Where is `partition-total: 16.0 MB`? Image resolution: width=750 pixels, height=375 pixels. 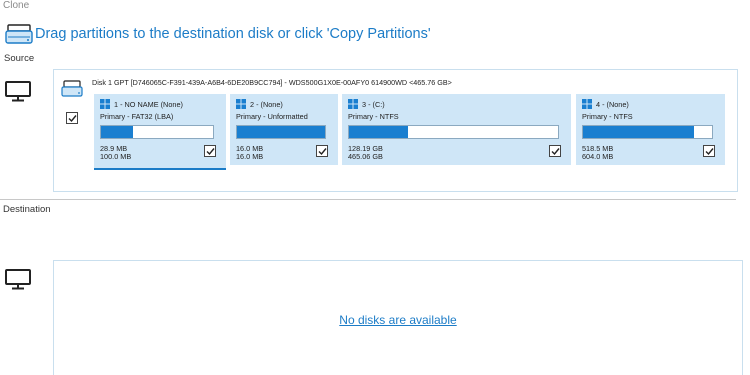 partition-total: 16.0 MB is located at coordinates (250, 156).